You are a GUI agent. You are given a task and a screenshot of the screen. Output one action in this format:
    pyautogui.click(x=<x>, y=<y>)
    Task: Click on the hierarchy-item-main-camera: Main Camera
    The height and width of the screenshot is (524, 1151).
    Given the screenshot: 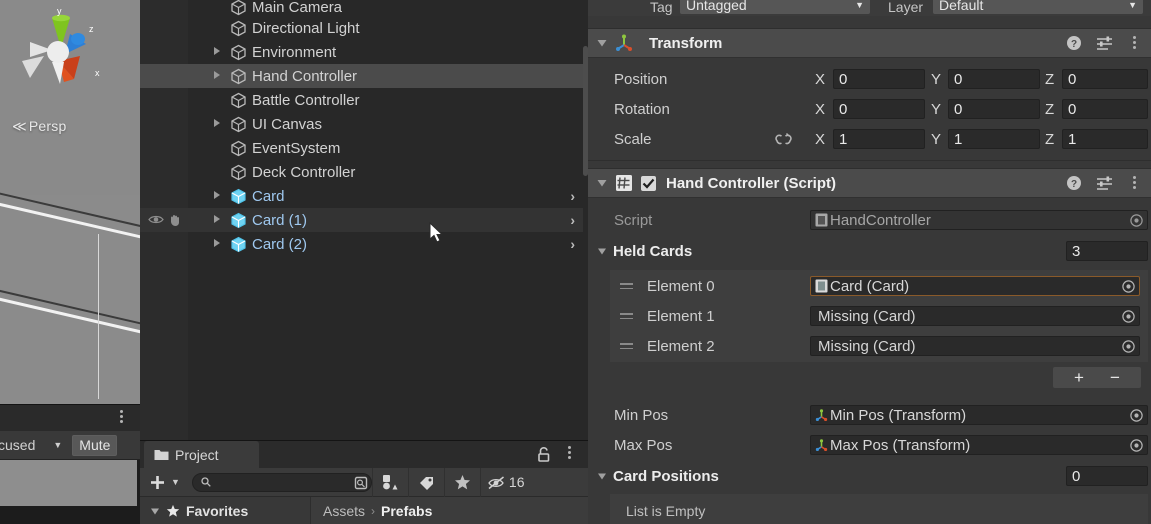 What is the action you would take?
    pyautogui.click(x=364, y=8)
    